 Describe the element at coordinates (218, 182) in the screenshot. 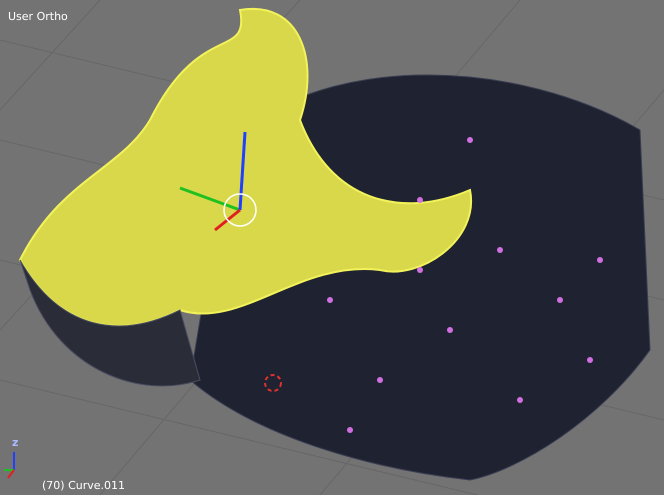

I see `transform-gizmo-icon` at that location.